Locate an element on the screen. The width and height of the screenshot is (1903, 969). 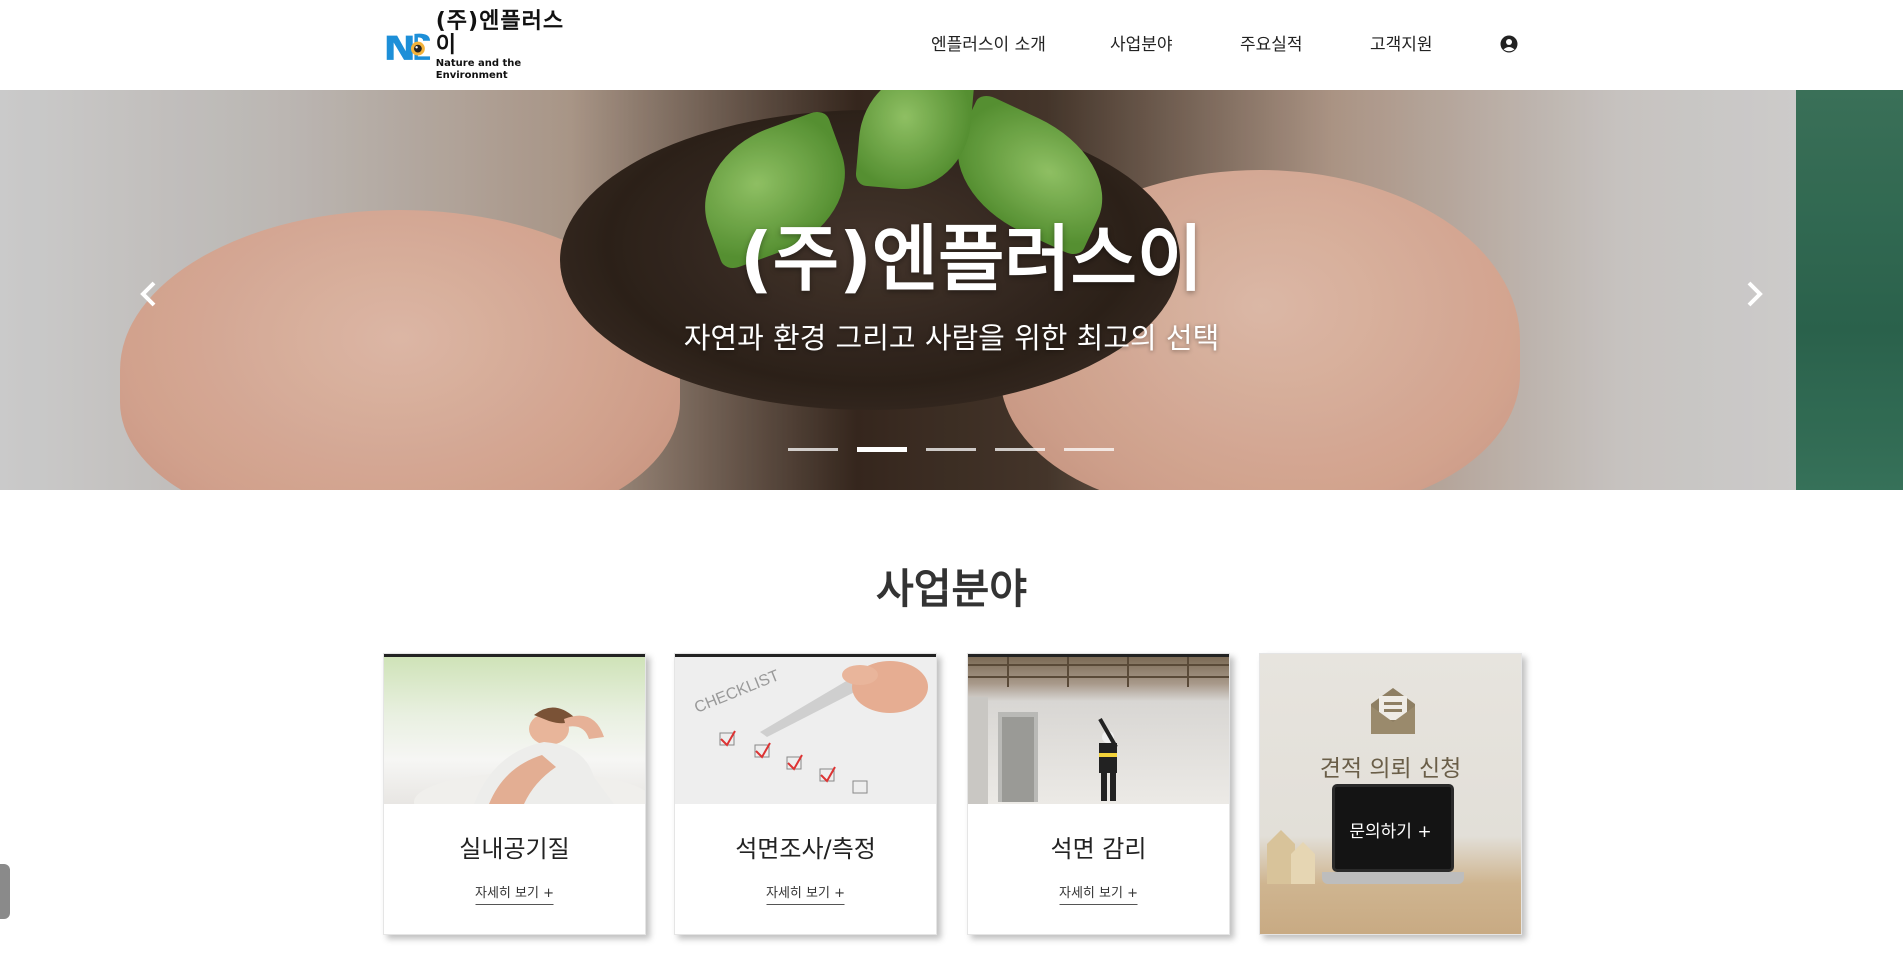
hero-subtitle: 자연과 환경 그리고 사람을 위한 최고의 선택 is located at coordinates (951, 338).